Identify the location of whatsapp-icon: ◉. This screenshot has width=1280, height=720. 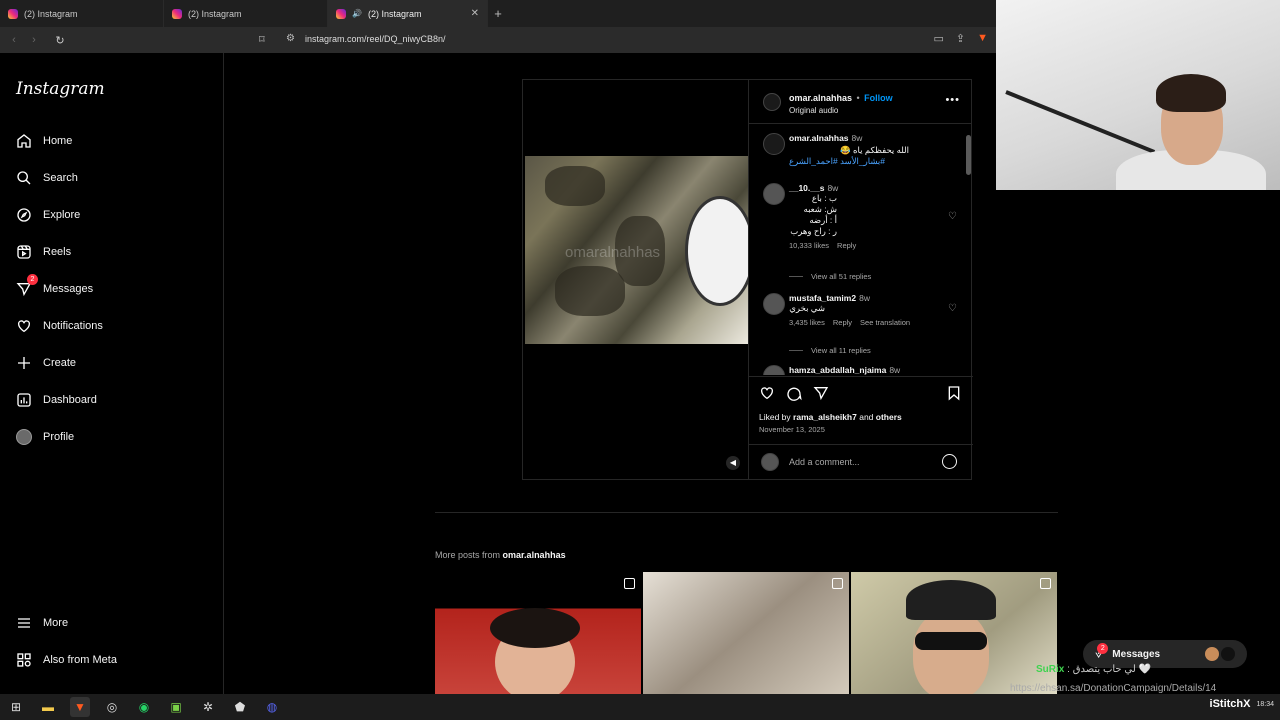
(144, 707).